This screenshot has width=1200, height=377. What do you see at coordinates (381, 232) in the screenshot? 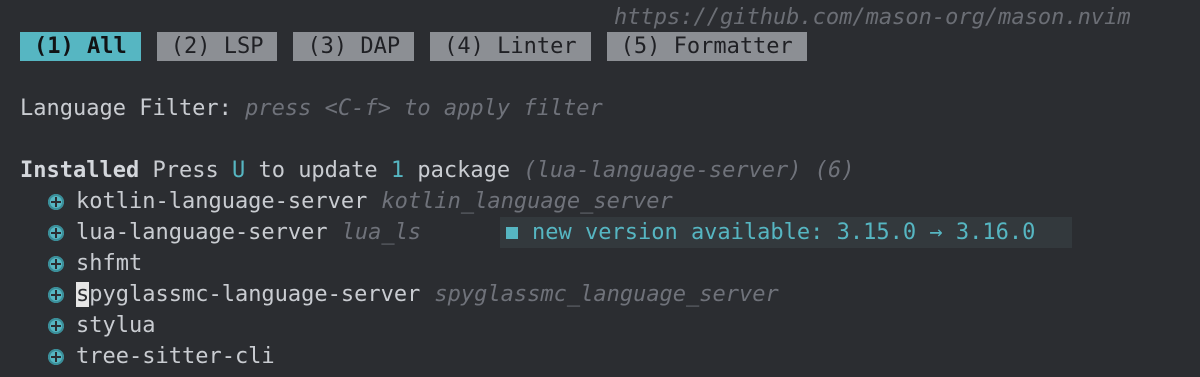
I see `package-alias: lua_ls` at bounding box center [381, 232].